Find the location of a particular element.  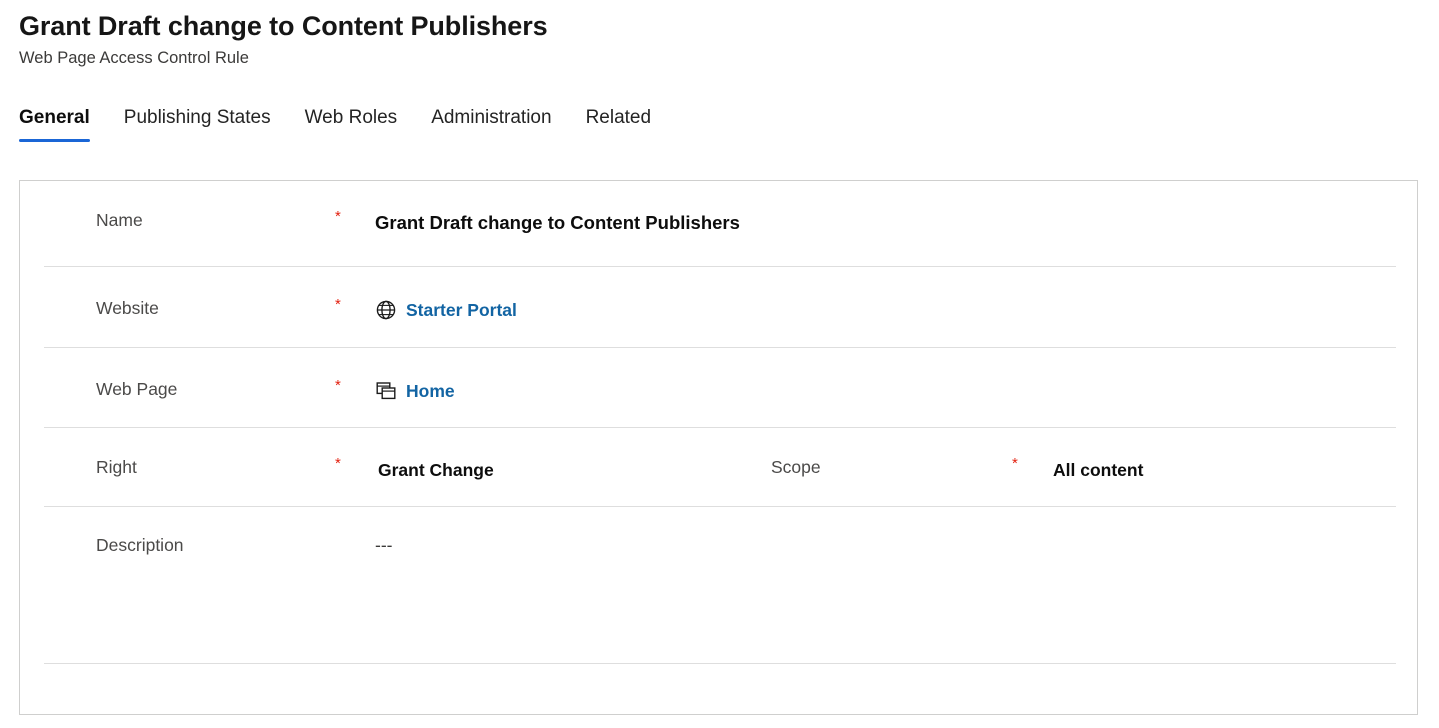

right-required-marker: * is located at coordinates (338, 463).